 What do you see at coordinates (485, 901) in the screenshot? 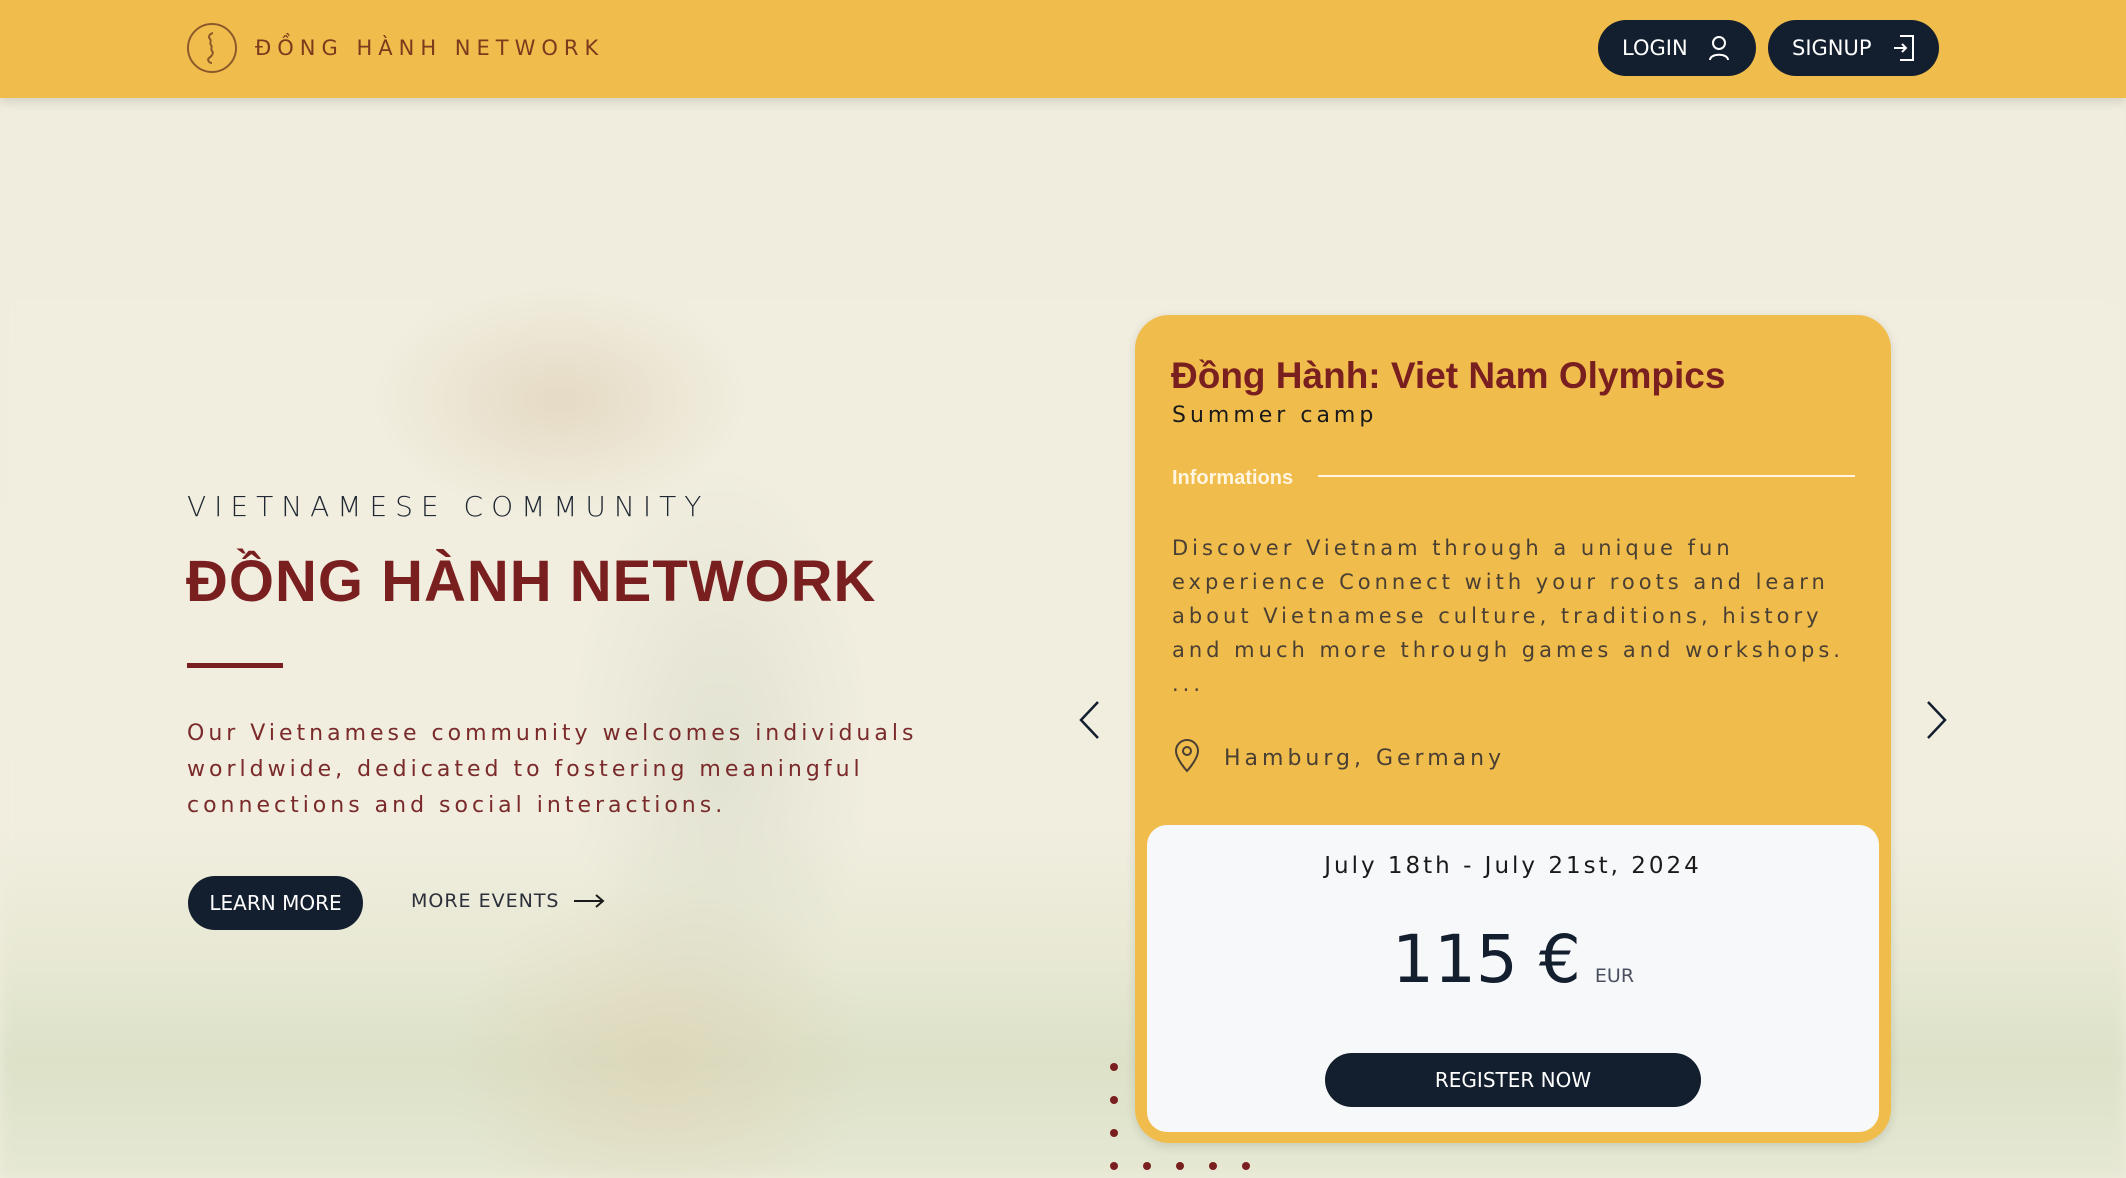
I see `more-events-label: MORE EVENTS` at bounding box center [485, 901].